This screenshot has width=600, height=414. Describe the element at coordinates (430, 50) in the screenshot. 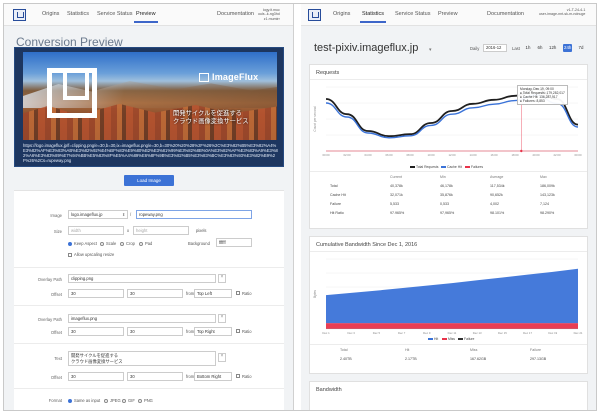

I see `chevron-down-icon: ▾` at that location.